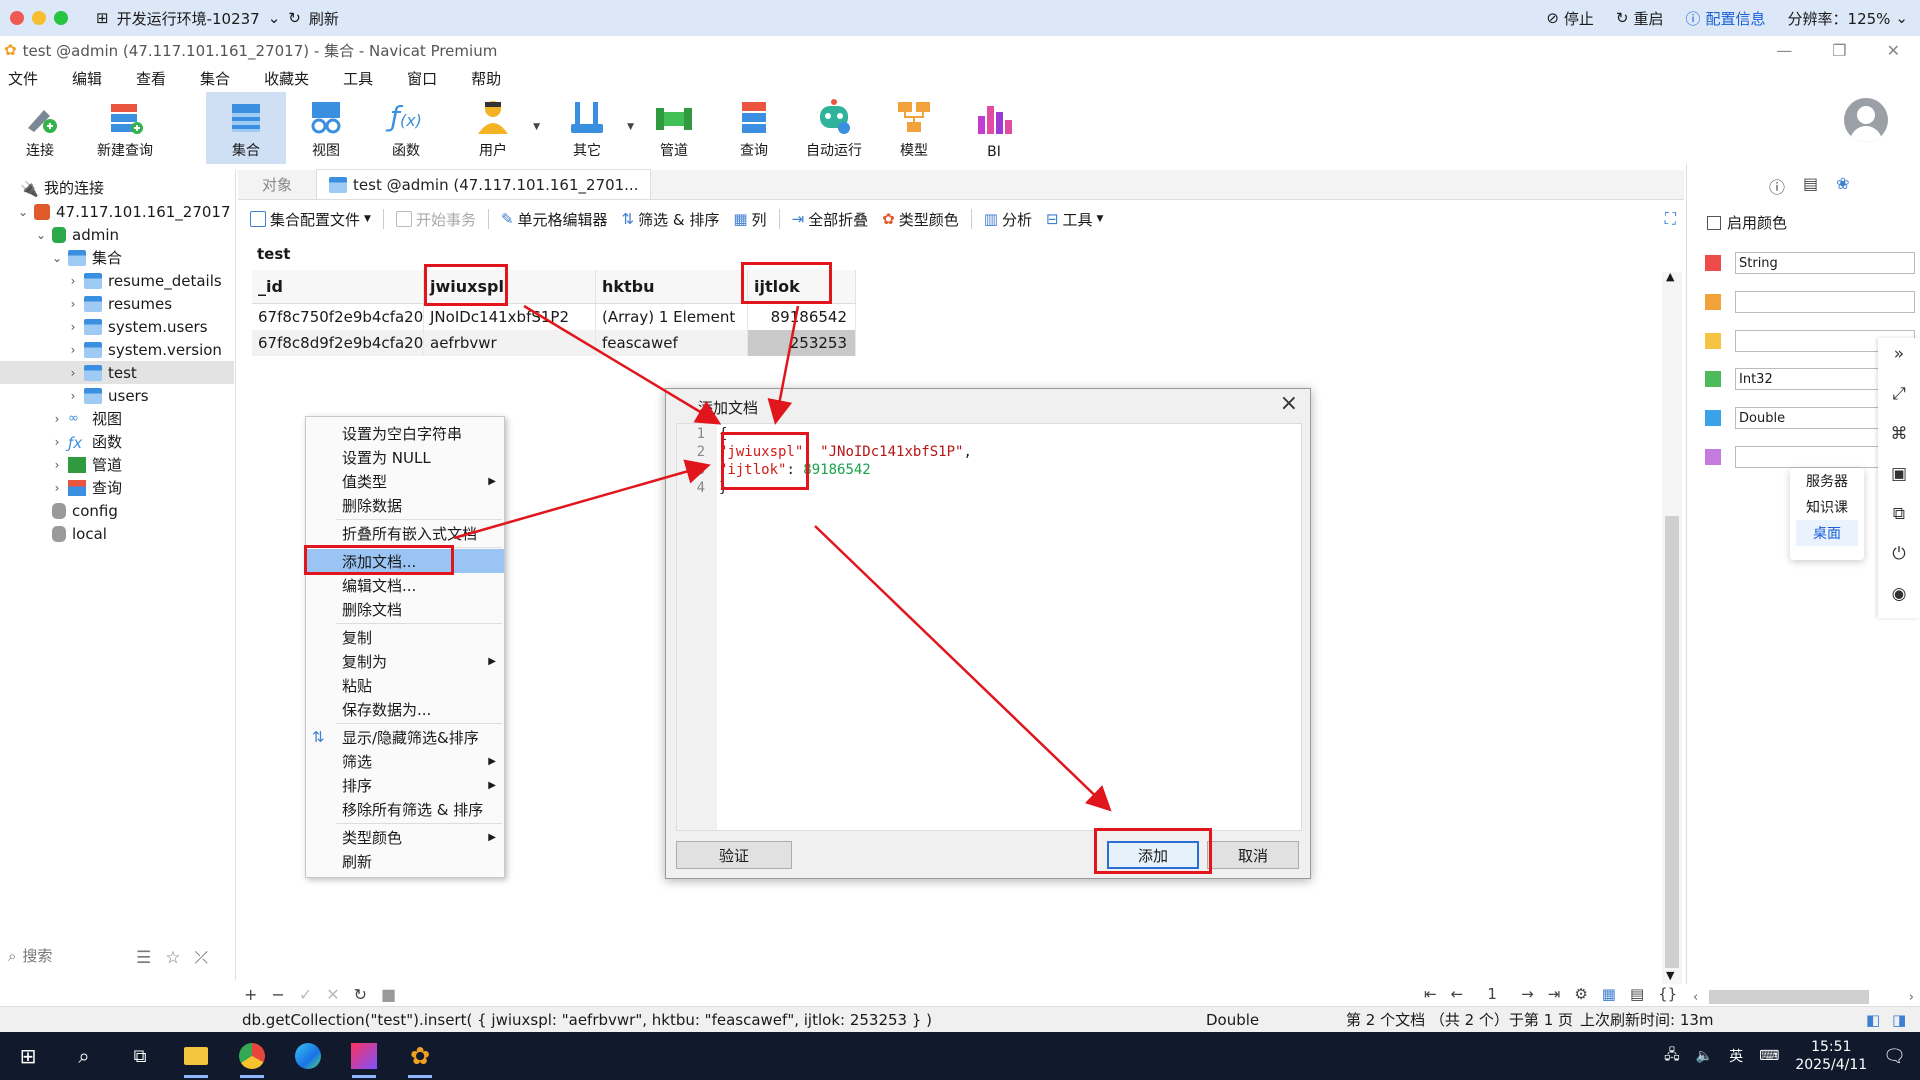 The width and height of the screenshot is (1920, 1080). I want to click on menu-refresh: 刷新, so click(405, 861).